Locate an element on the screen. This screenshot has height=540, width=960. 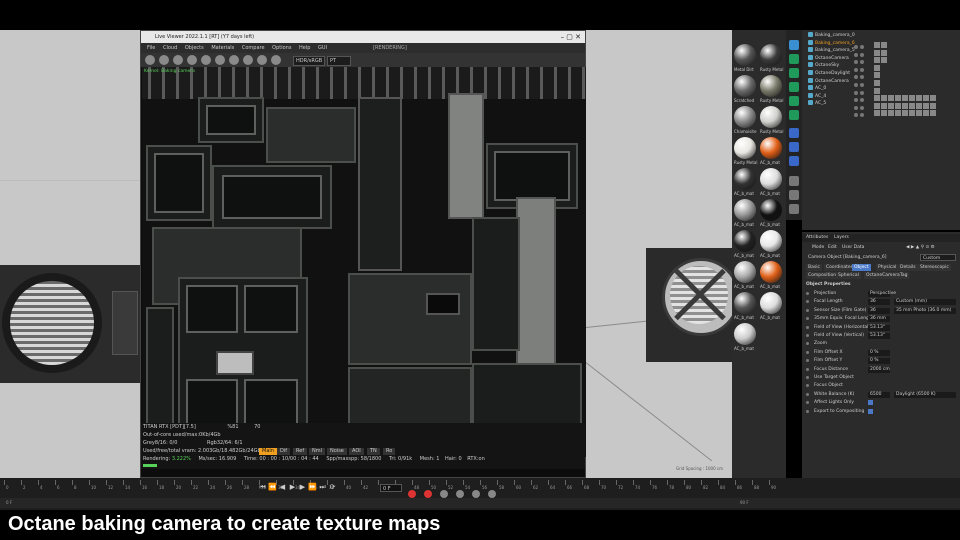
attr-preset-select: Custom (mm) is located at coordinates (925, 302).